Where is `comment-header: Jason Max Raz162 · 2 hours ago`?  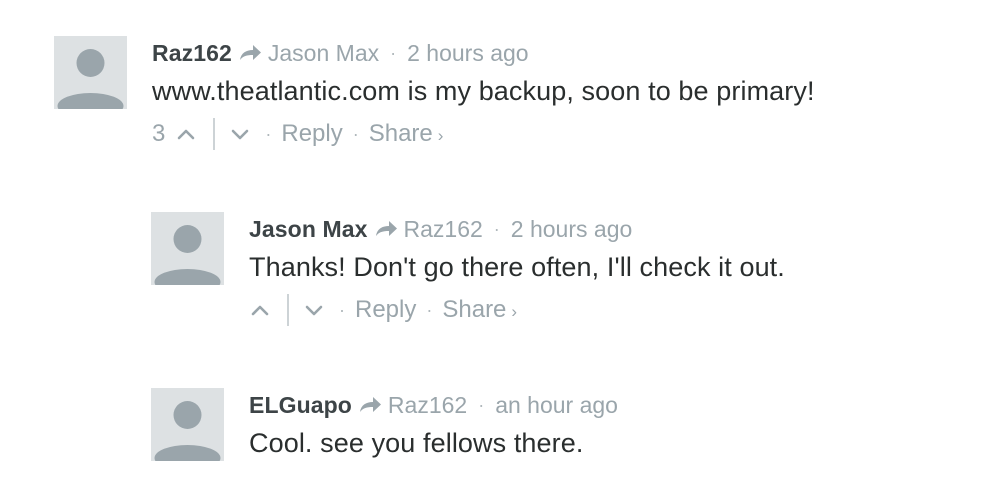 comment-header: Jason Max Raz162 · 2 hours ago is located at coordinates (517, 229).